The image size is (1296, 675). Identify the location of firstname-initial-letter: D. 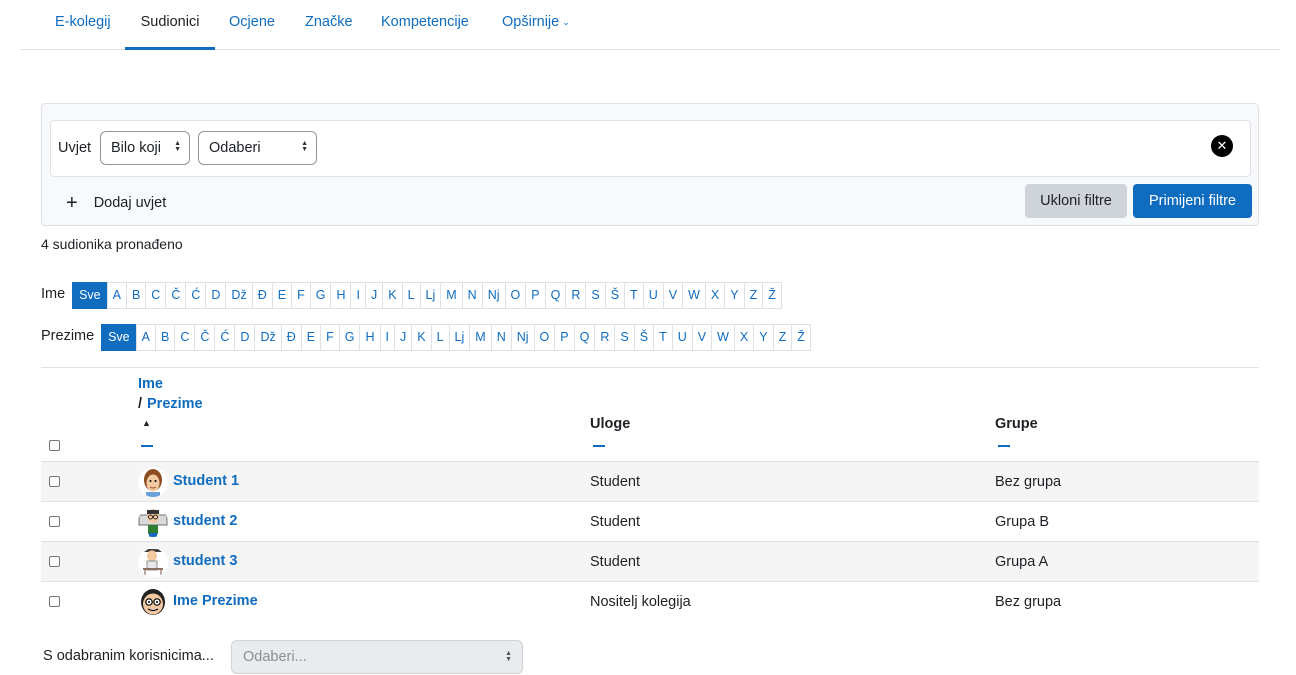
(216, 295).